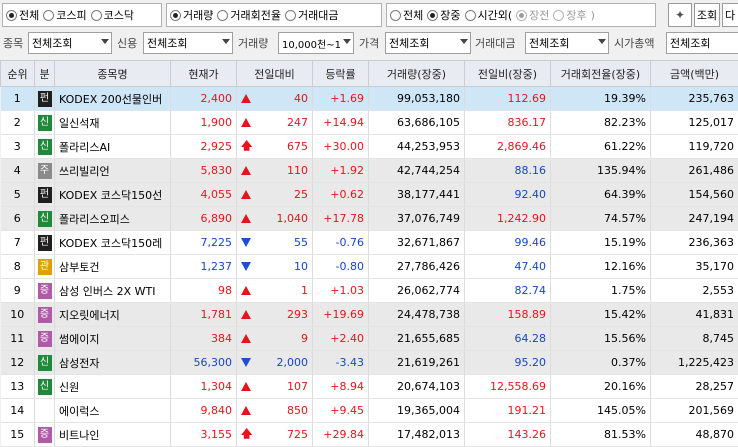 This screenshot has height=447, width=738. I want to click on amount-filter-label: 거래대금, so click(495, 43).